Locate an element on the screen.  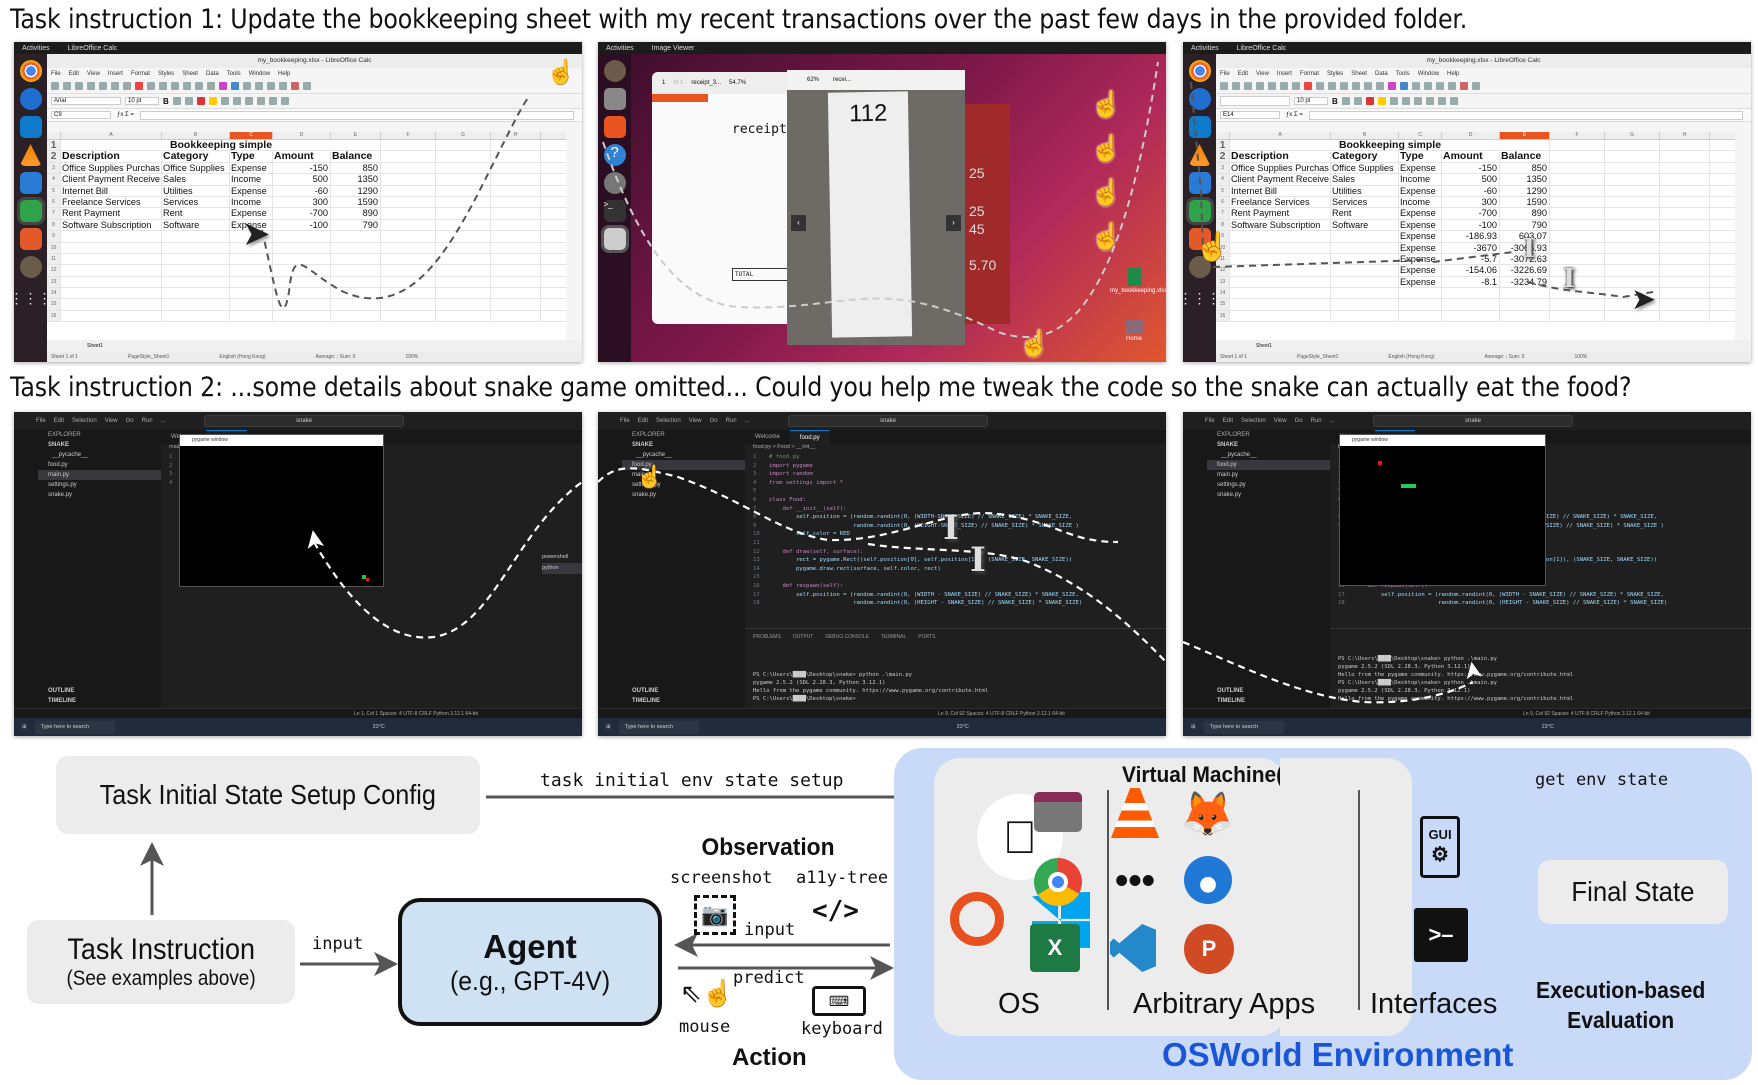
setup-config-box: Task Initial State Setup Config is located at coordinates (268, 795).